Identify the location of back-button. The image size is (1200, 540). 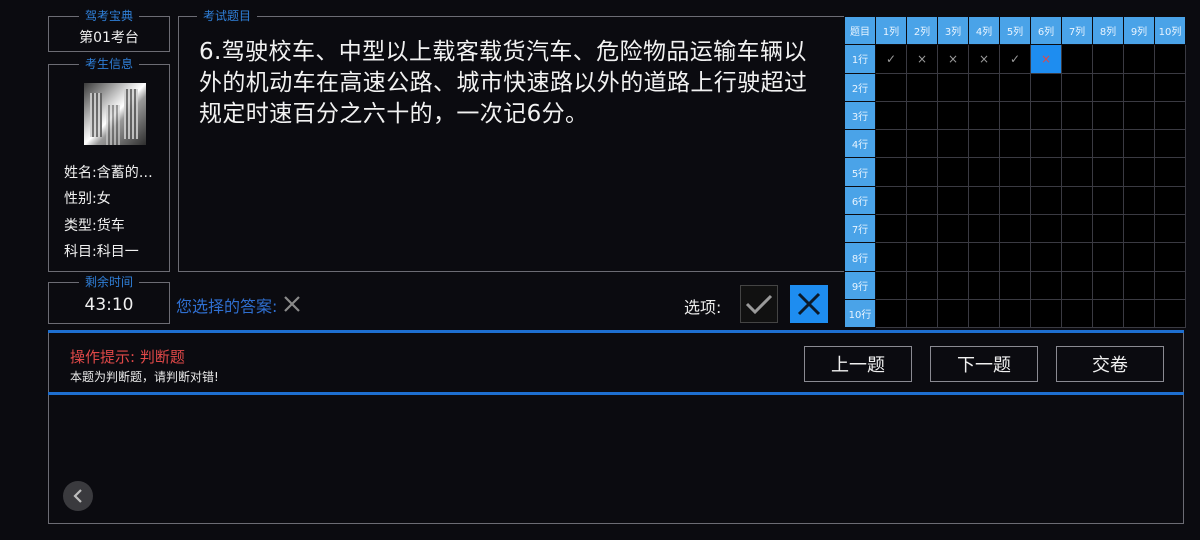
(78, 496).